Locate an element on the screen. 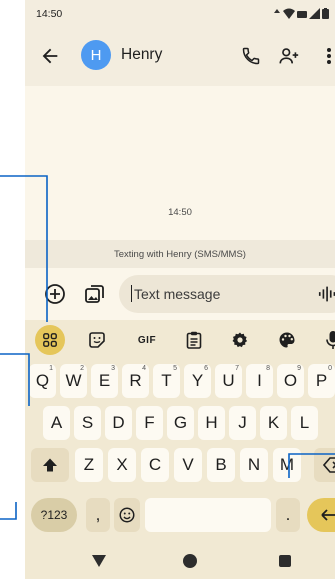 Image resolution: width=335 pixels, height=579 pixels. shift-key is located at coordinates (50, 465).